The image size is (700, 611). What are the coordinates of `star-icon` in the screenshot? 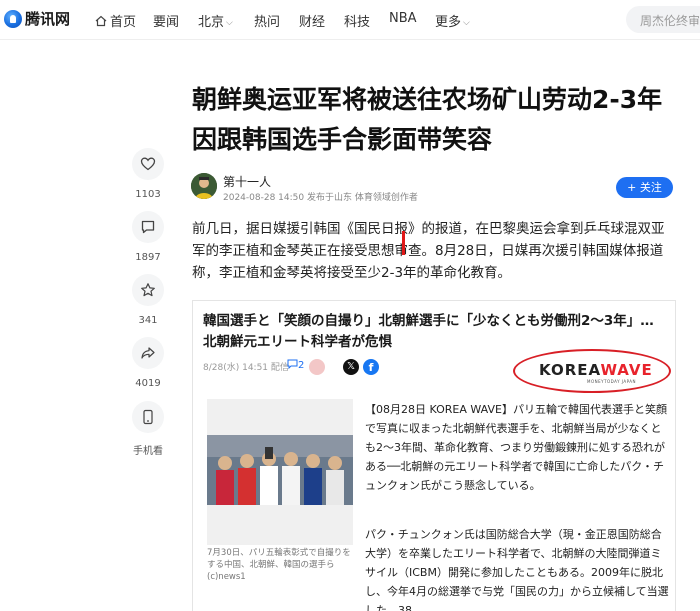 It's located at (148, 290).